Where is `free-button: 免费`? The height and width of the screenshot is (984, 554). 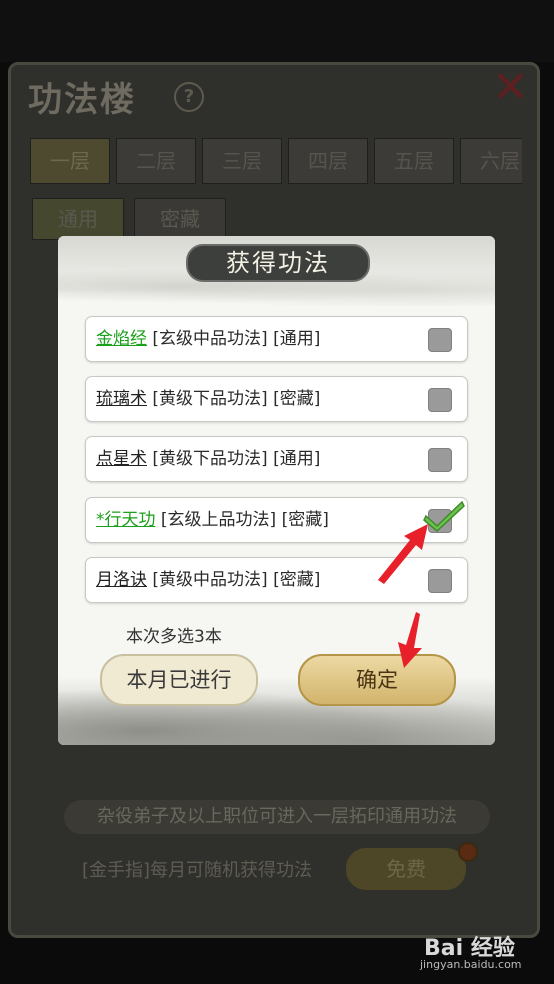
free-button: 免费 is located at coordinates (406, 869).